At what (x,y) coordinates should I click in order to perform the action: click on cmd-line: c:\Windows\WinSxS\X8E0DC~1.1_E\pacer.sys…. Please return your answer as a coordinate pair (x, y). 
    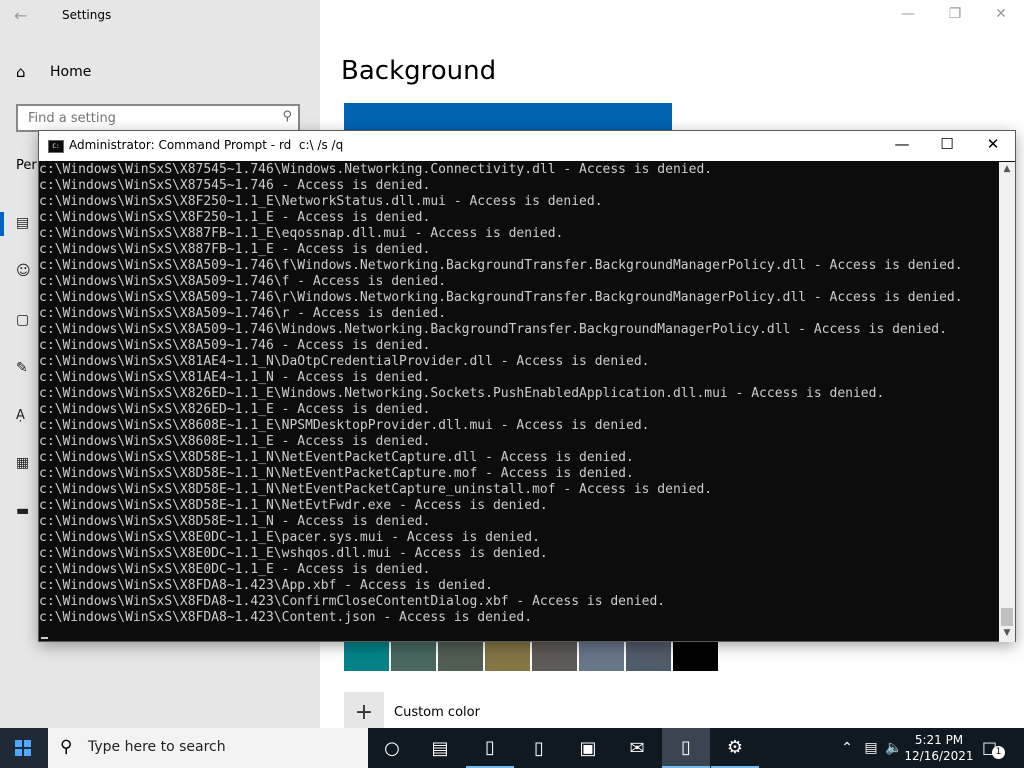
    Looking at the image, I should click on (289, 537).